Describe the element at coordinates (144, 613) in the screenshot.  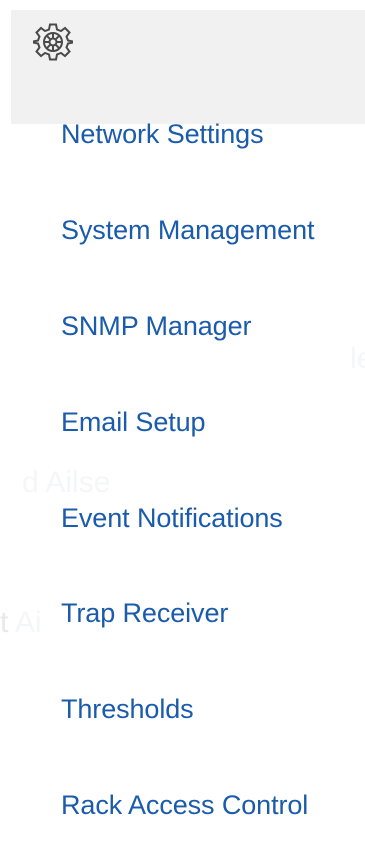
I see `menu-item-trap-receiver: Trap Receiver` at that location.